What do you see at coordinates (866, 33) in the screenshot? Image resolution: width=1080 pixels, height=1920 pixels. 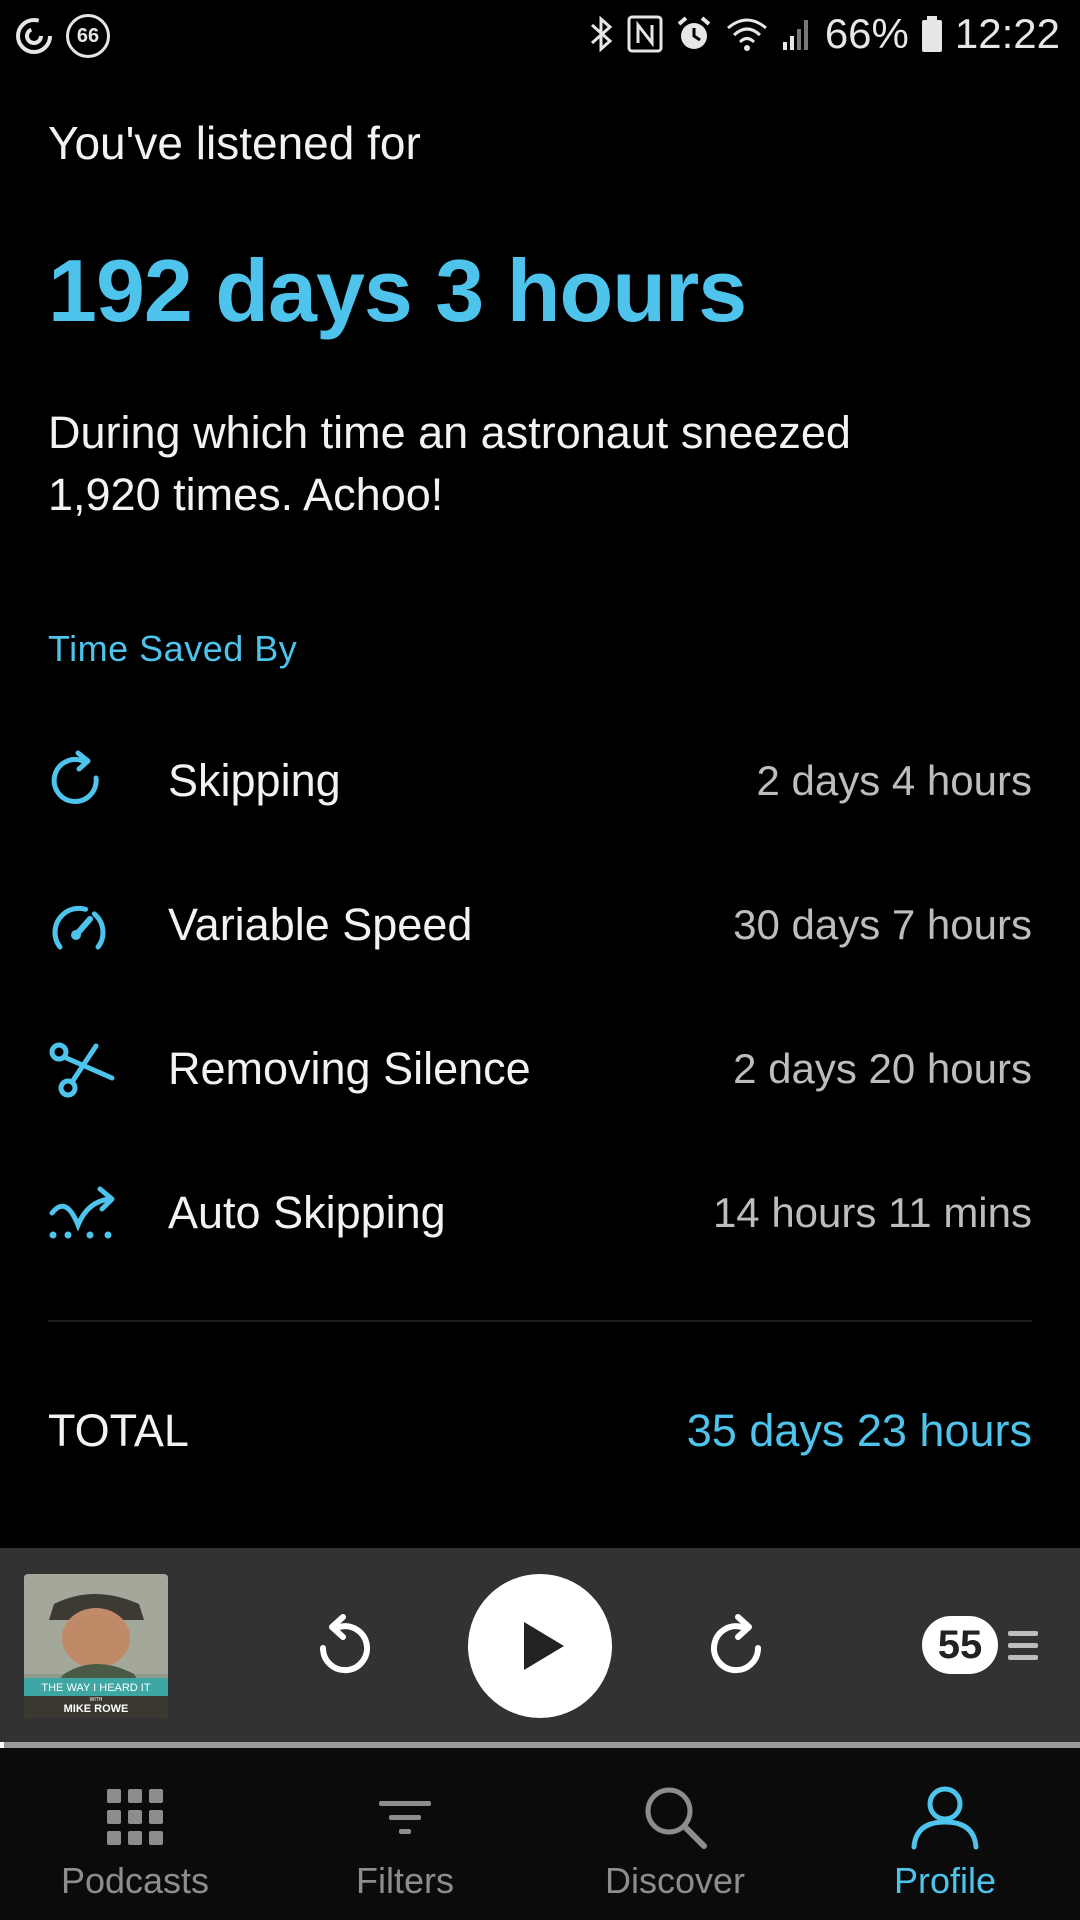 I see `battery-percent: 66%` at bounding box center [866, 33].